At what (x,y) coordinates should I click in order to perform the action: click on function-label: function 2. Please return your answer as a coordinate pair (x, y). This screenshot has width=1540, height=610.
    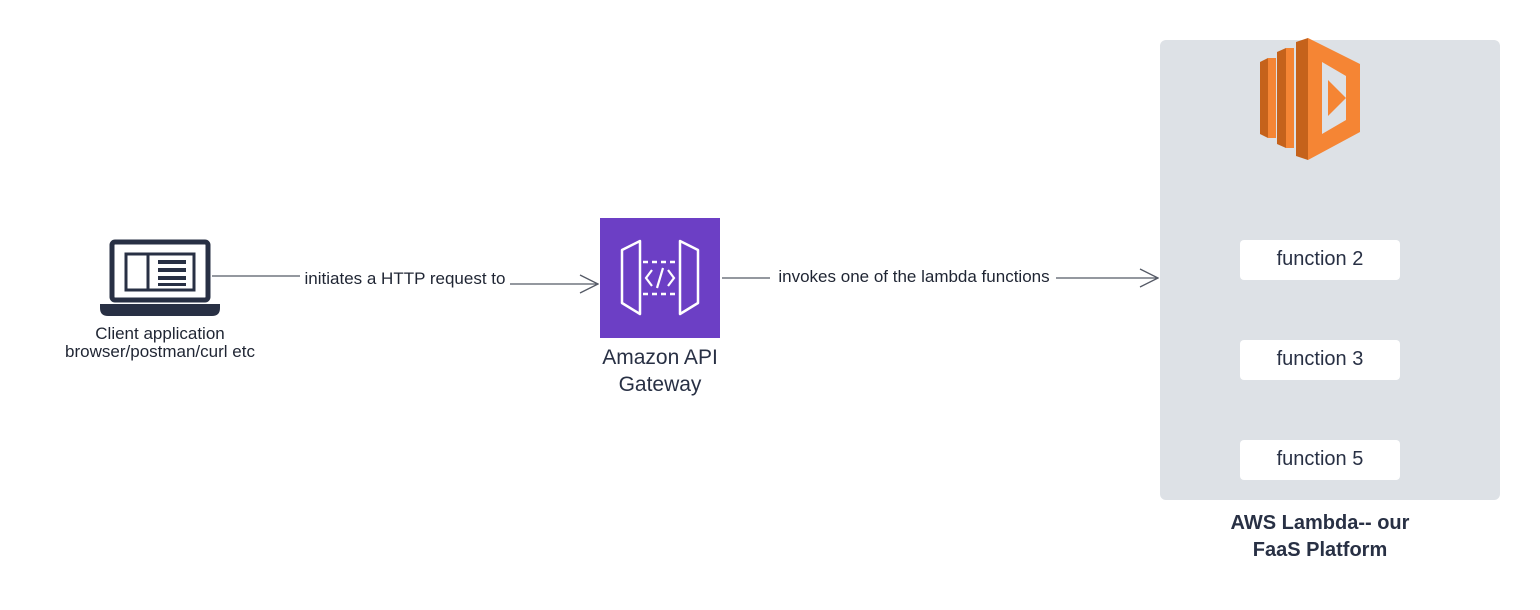
    Looking at the image, I should click on (1320, 259).